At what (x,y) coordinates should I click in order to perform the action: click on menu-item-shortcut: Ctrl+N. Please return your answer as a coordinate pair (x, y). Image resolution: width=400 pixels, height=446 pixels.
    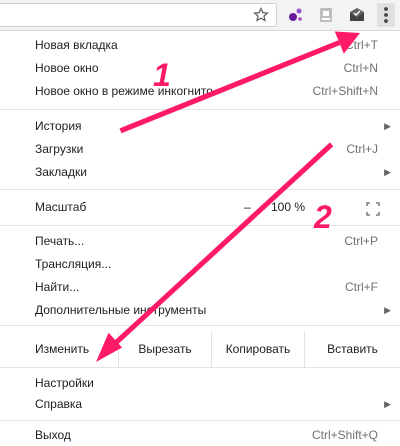
    Looking at the image, I should click on (360, 68).